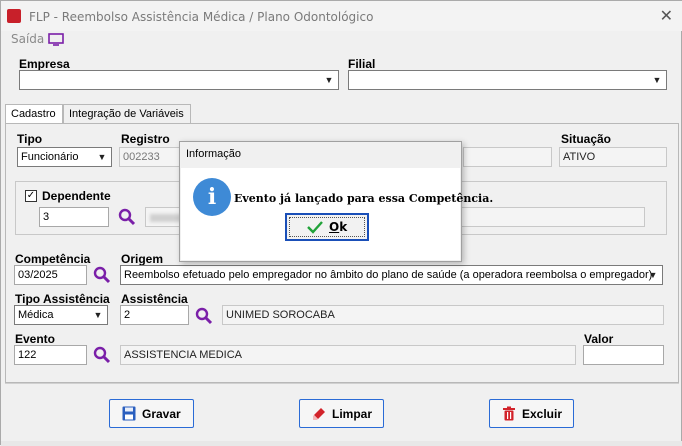 The height and width of the screenshot is (446, 682). I want to click on competencia-input: 03/2025, so click(50, 275).